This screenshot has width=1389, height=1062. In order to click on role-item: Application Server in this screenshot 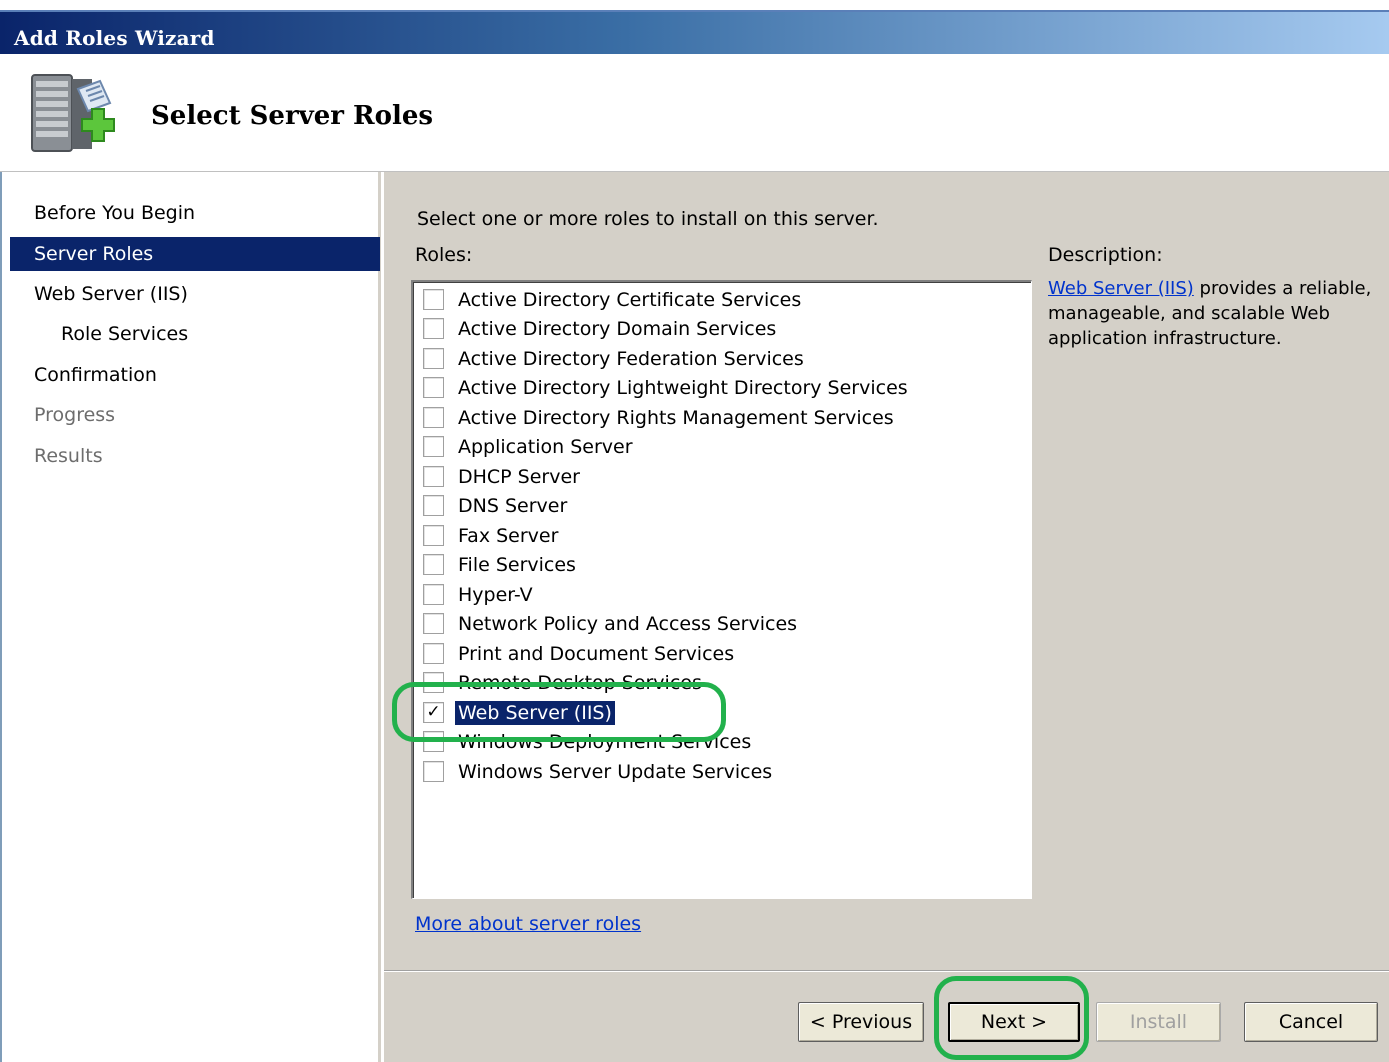, I will do `click(528, 446)`.